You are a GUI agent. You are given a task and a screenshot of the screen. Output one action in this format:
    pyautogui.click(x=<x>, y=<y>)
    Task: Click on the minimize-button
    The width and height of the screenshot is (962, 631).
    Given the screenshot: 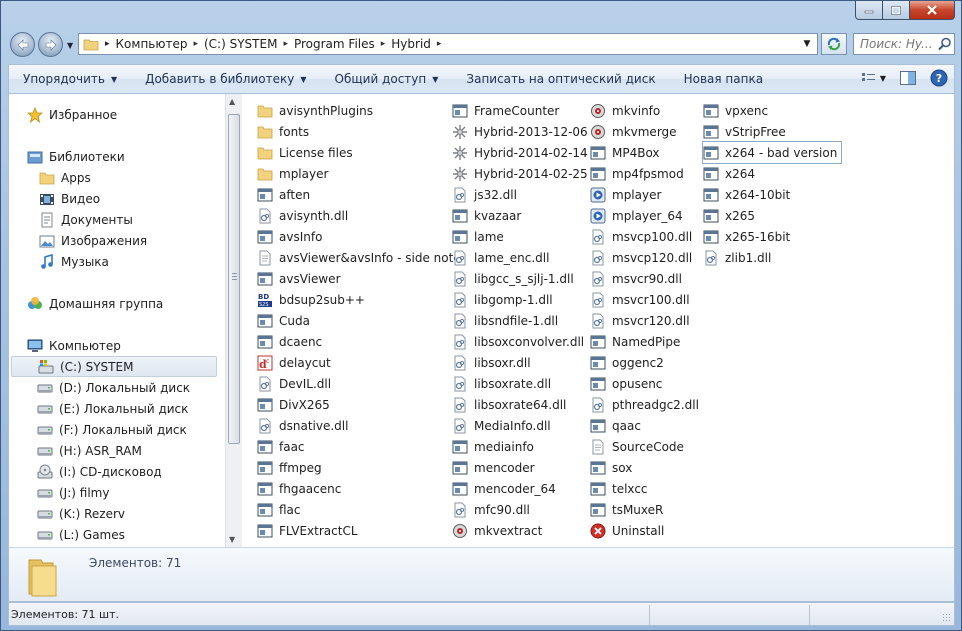 What is the action you would take?
    pyautogui.click(x=869, y=10)
    